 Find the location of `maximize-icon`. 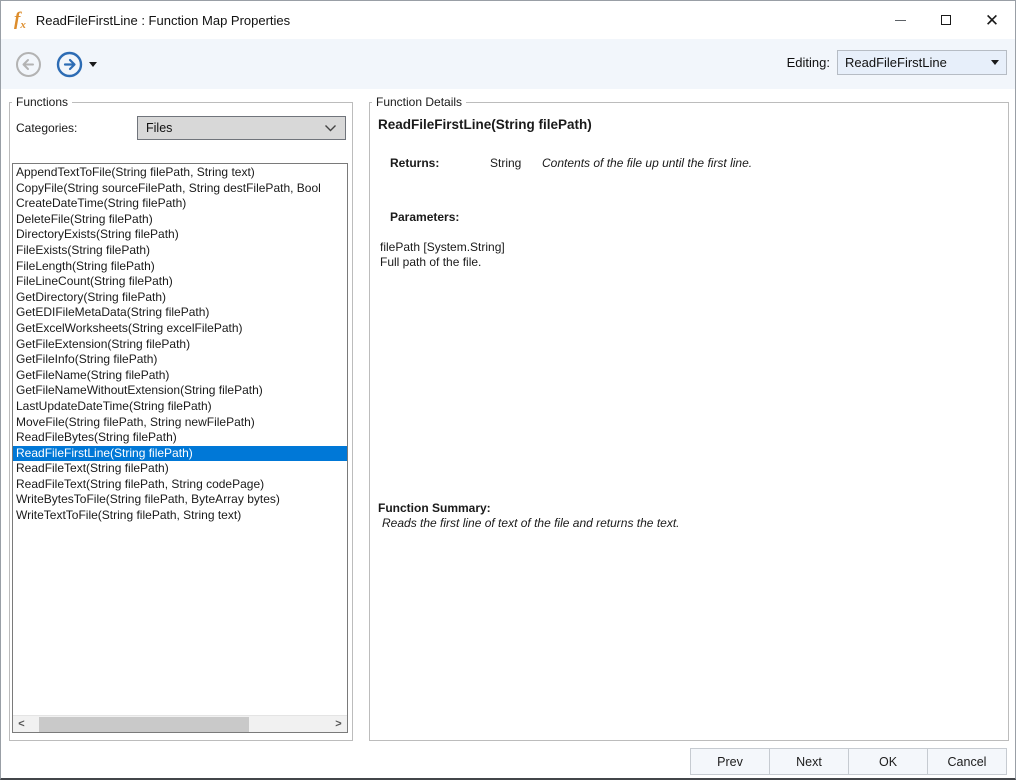

maximize-icon is located at coordinates (946, 20).